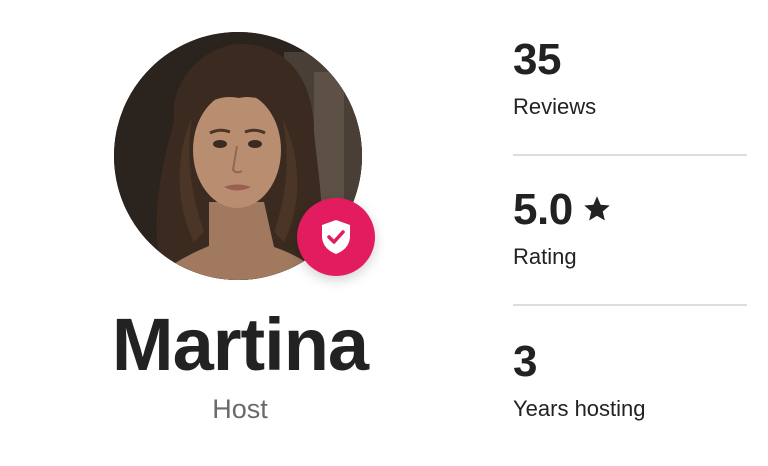  Describe the element at coordinates (525, 361) in the screenshot. I see `years-hosting-count: 3` at that location.